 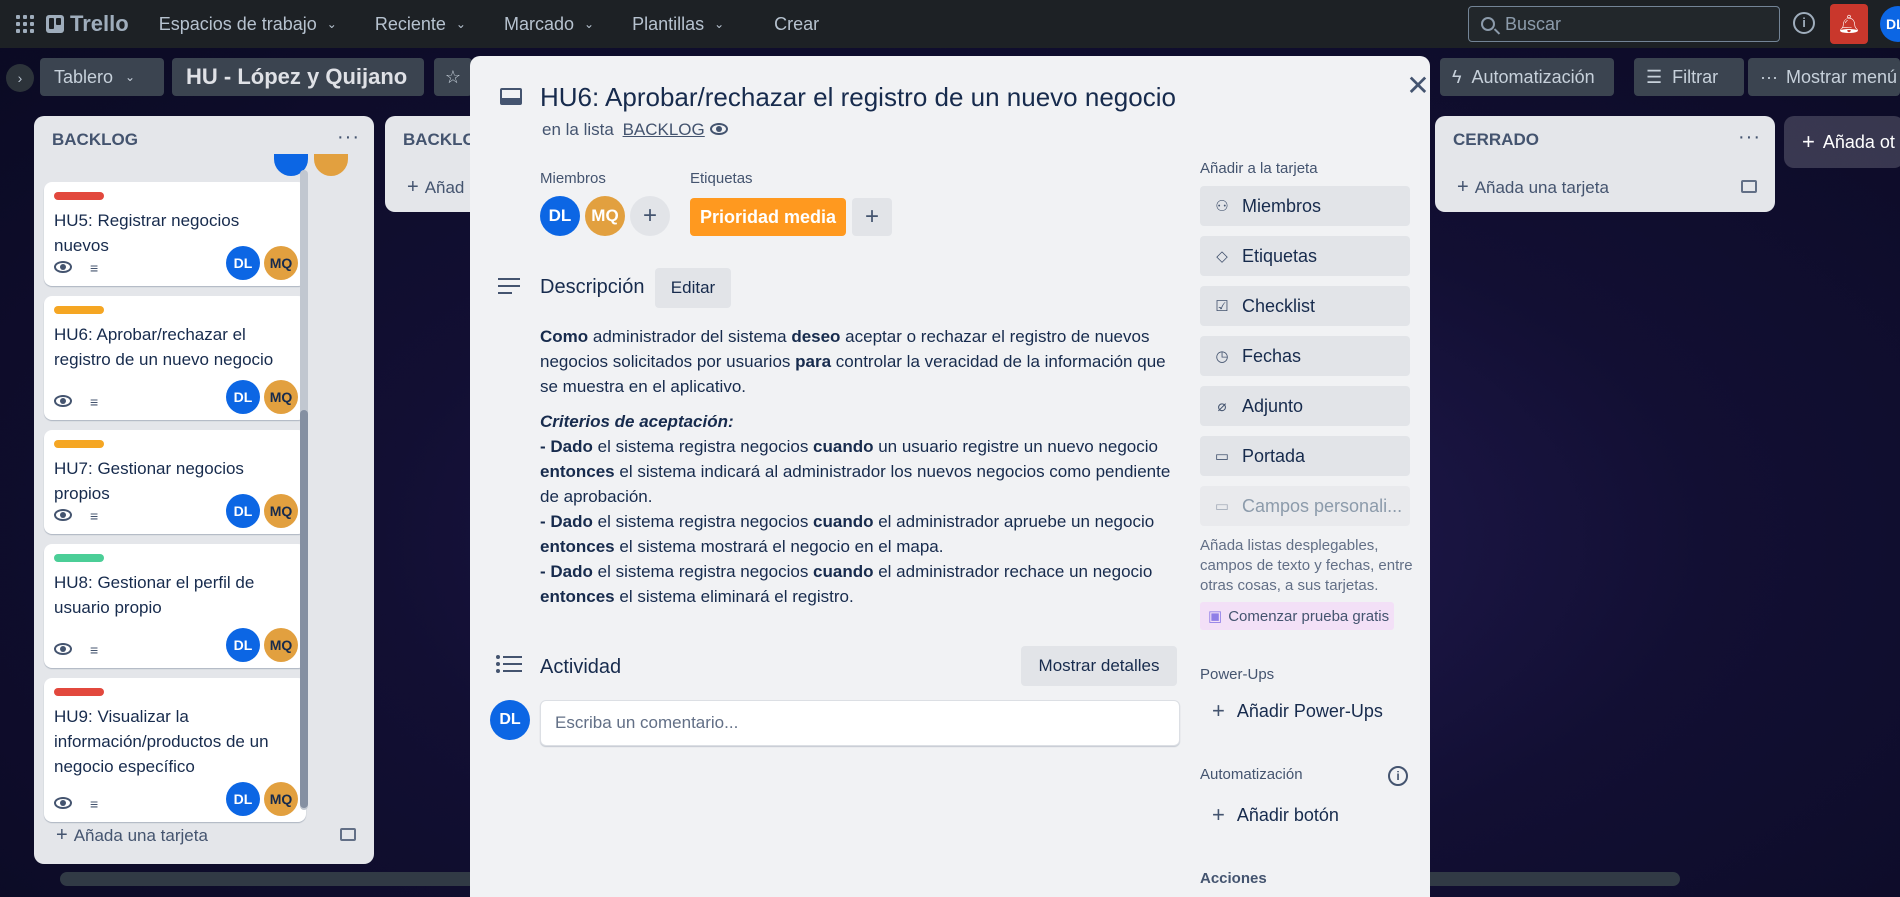 What do you see at coordinates (1305, 406) in the screenshot?
I see `sidebar-attachment-button: ⌀ Adjunto` at bounding box center [1305, 406].